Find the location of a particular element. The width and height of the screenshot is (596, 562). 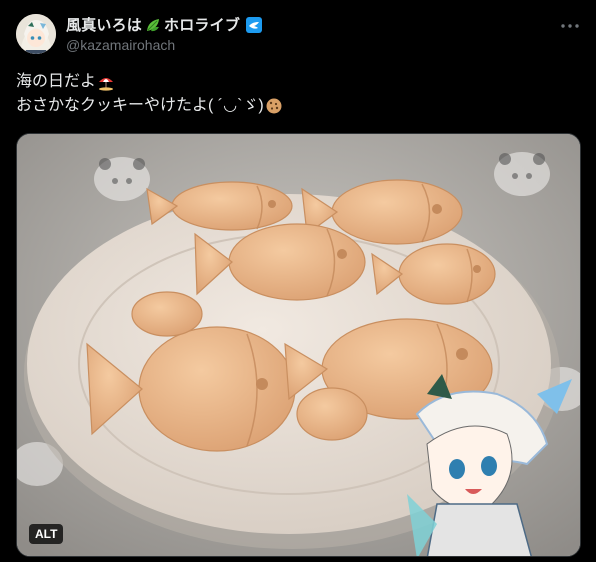

avatar-image is located at coordinates (36, 34).